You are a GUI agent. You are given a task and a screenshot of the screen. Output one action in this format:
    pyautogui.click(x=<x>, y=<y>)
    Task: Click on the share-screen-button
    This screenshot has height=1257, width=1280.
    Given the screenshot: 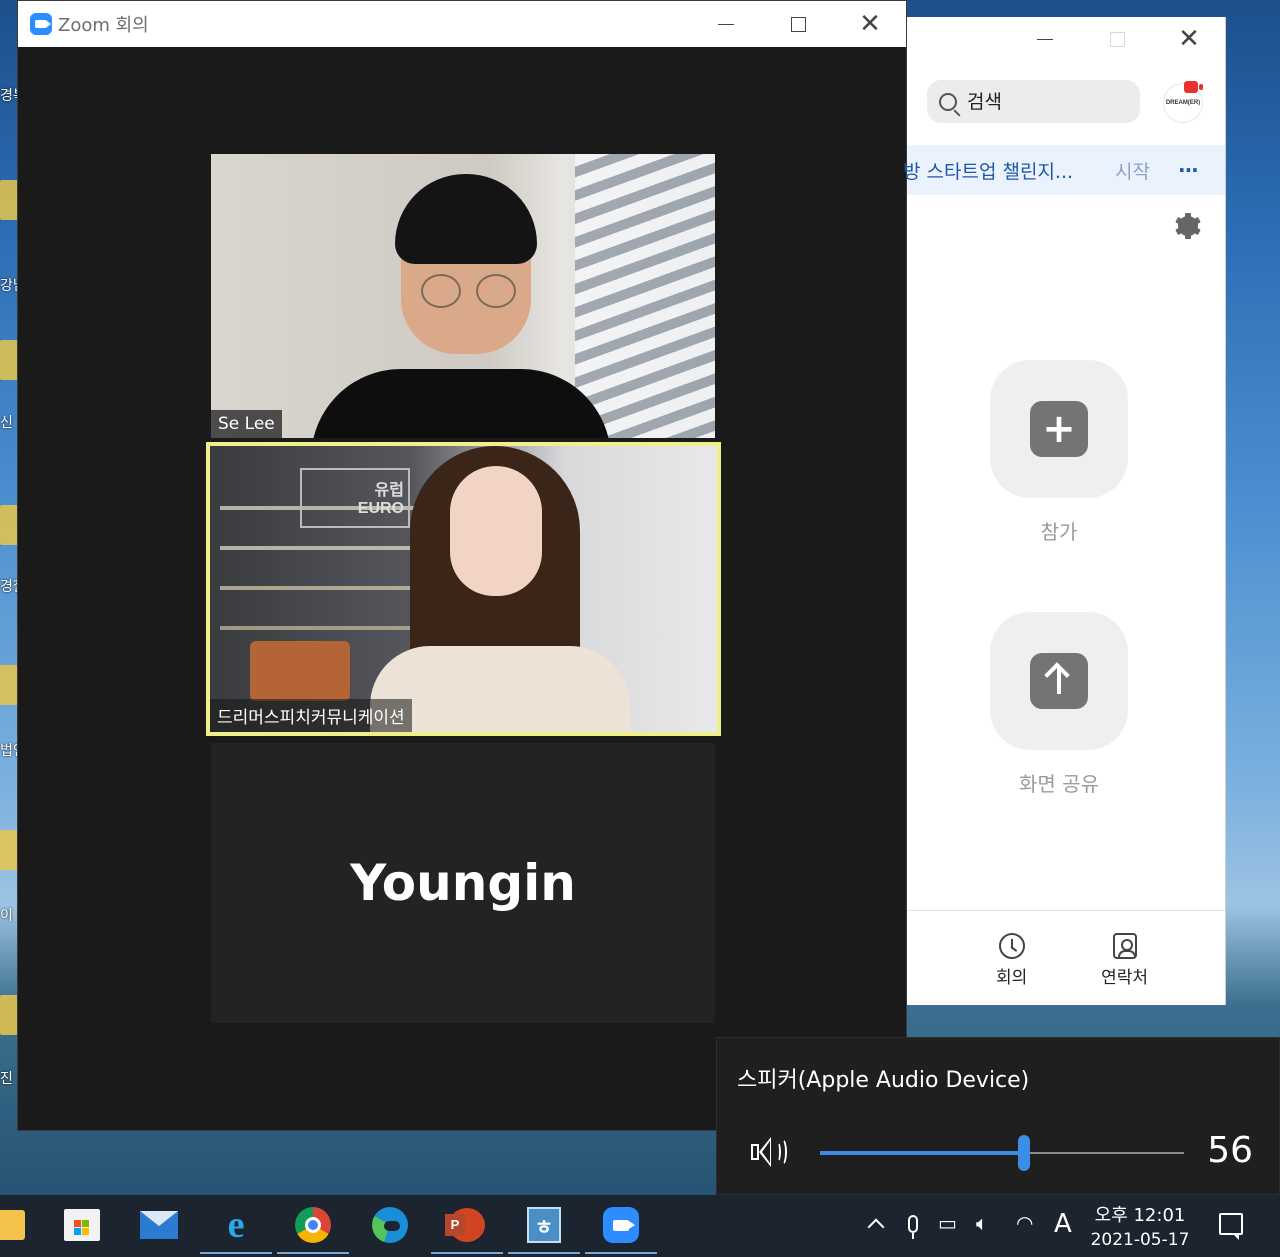 What is the action you would take?
    pyautogui.click(x=1059, y=681)
    